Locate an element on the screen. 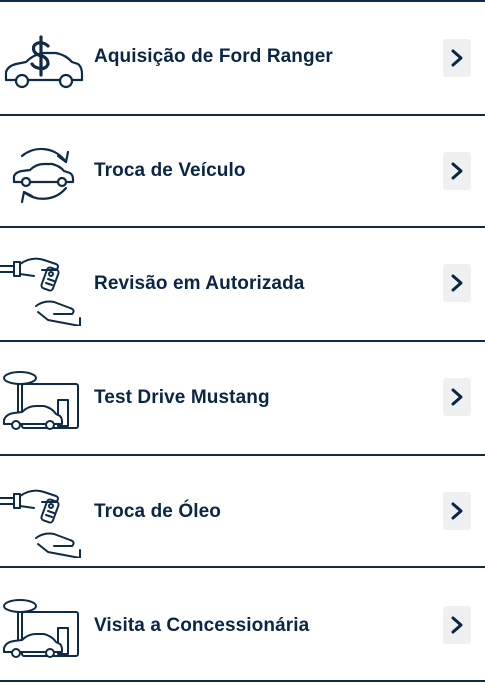 The width and height of the screenshot is (485, 683). car-dollar-icon is located at coordinates (43, 59).